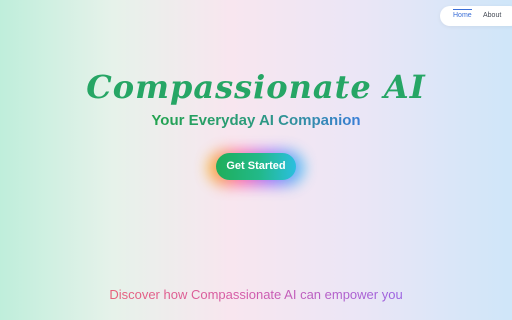 The image size is (512, 320). I want to click on top-nav: Home About, so click(476, 16).